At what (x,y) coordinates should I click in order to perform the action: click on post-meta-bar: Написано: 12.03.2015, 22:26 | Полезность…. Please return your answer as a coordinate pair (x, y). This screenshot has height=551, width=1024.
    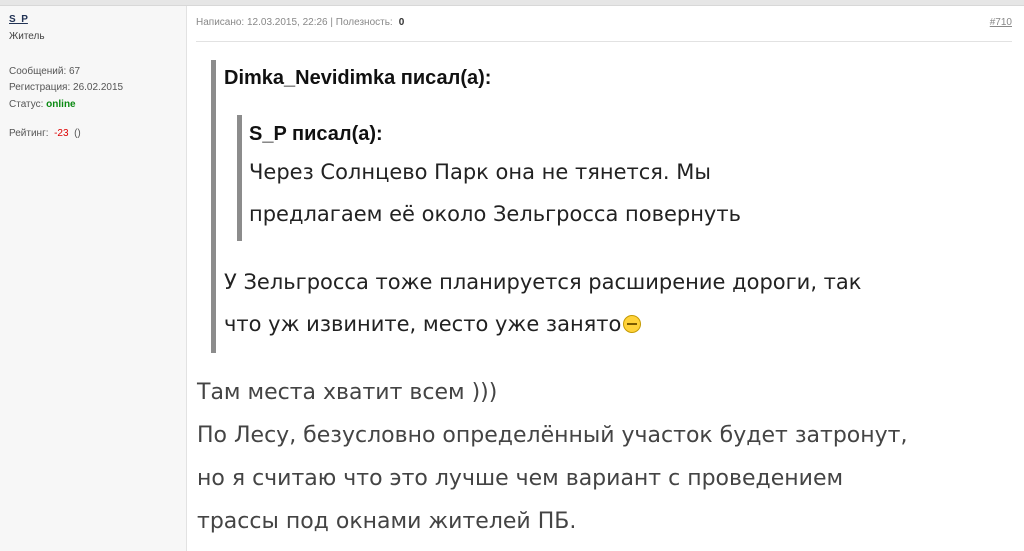
    Looking at the image, I should click on (604, 27).